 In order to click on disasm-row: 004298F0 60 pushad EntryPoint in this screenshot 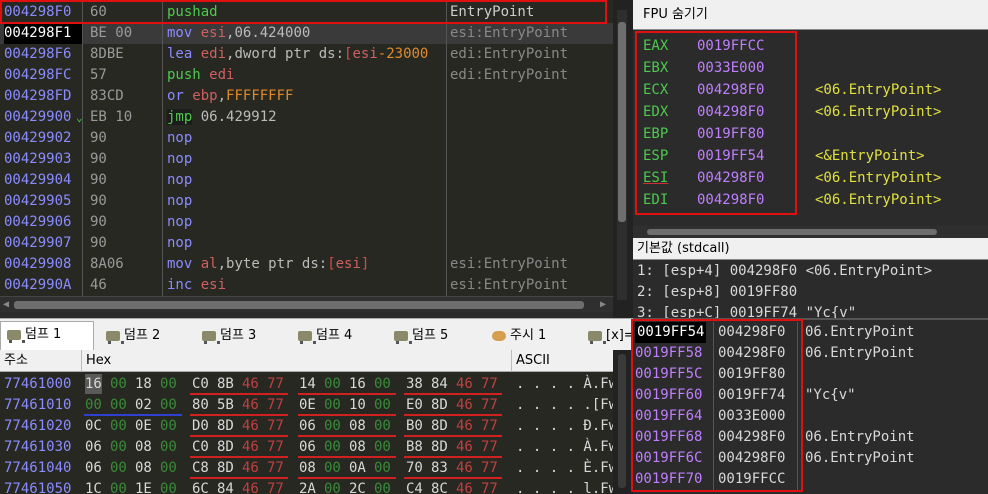, I will do `click(306, 12)`.